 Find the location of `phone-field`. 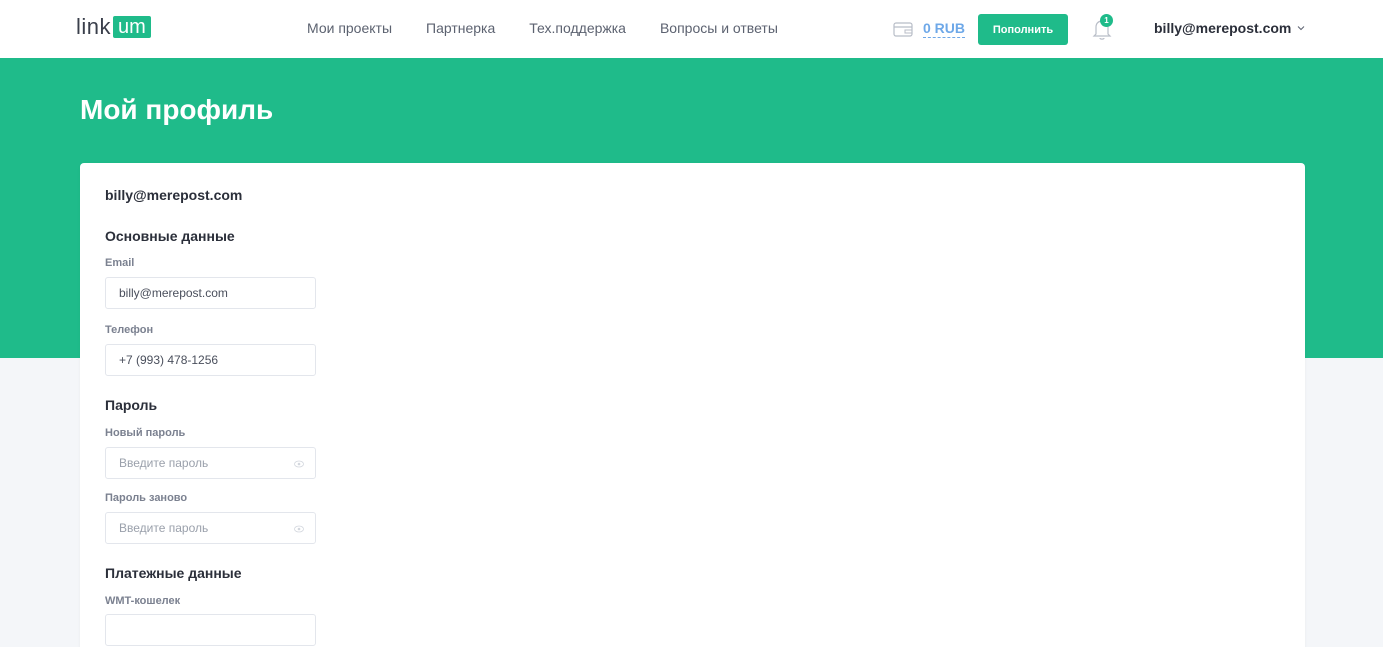

phone-field is located at coordinates (210, 360).